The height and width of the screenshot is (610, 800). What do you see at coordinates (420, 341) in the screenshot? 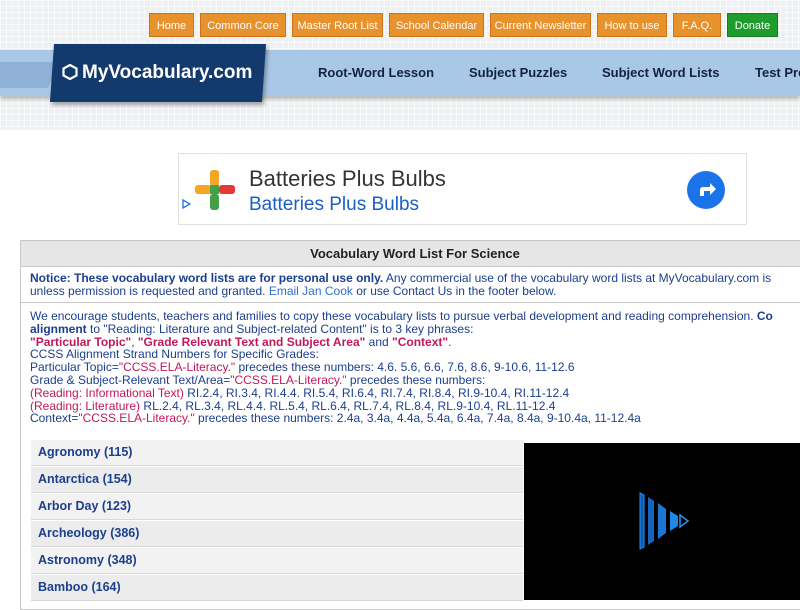
I see `phrase-context: "Context"` at bounding box center [420, 341].